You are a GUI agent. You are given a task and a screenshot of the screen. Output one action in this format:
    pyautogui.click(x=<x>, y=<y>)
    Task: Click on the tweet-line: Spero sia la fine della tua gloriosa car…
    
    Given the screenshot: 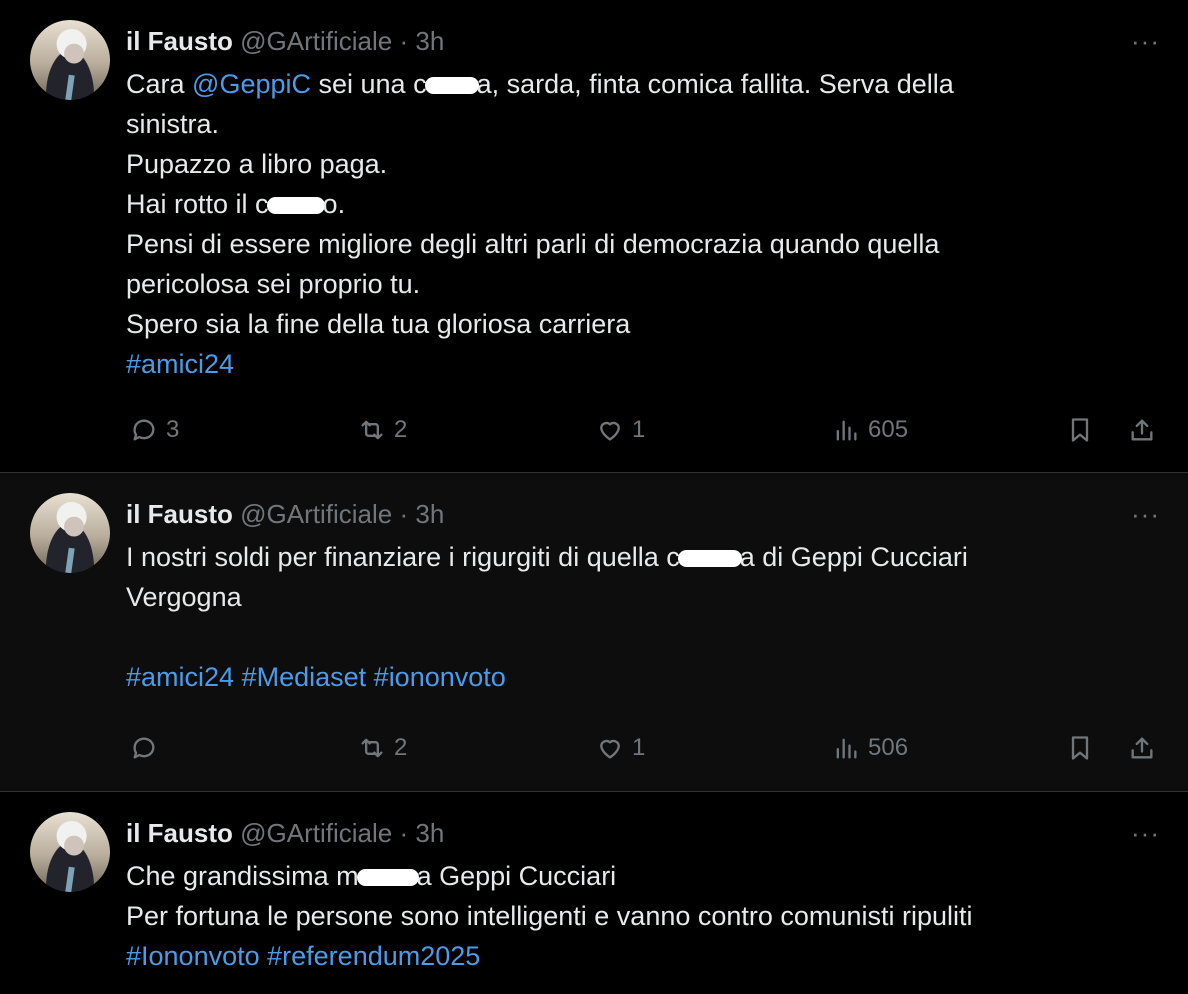 What is the action you would take?
    pyautogui.click(x=378, y=324)
    